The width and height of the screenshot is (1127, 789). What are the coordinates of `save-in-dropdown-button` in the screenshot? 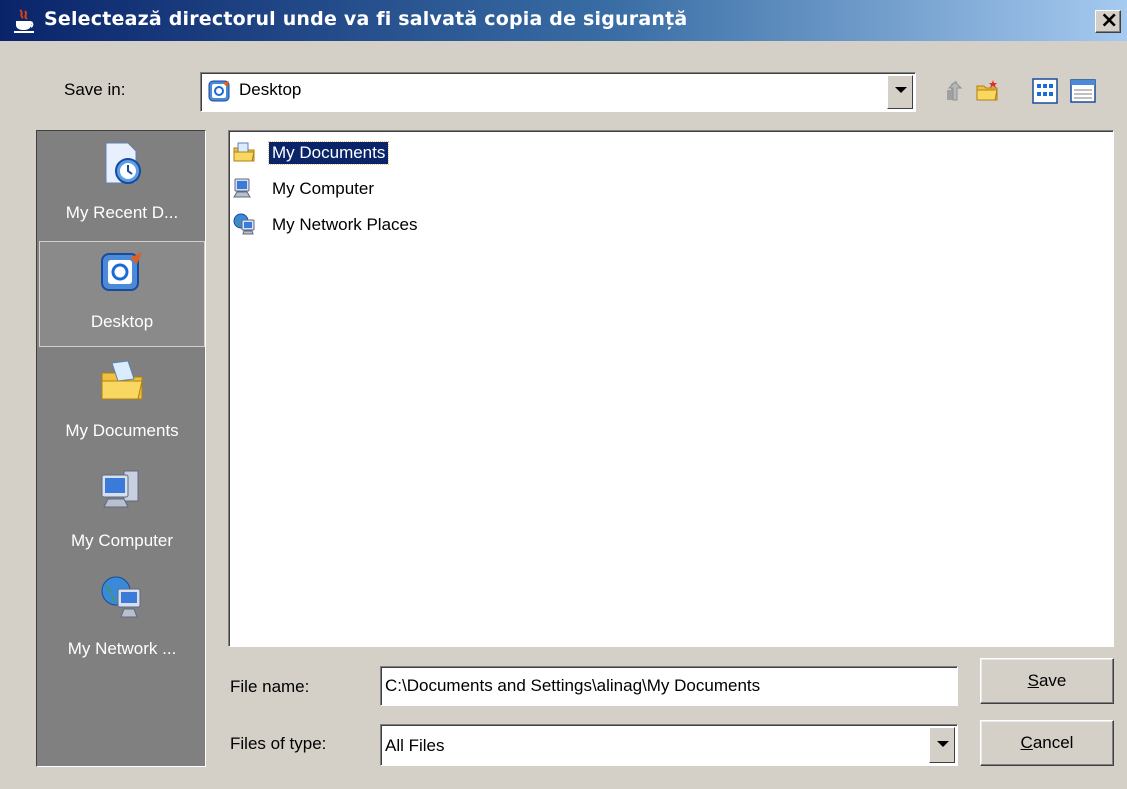 It's located at (900, 92).